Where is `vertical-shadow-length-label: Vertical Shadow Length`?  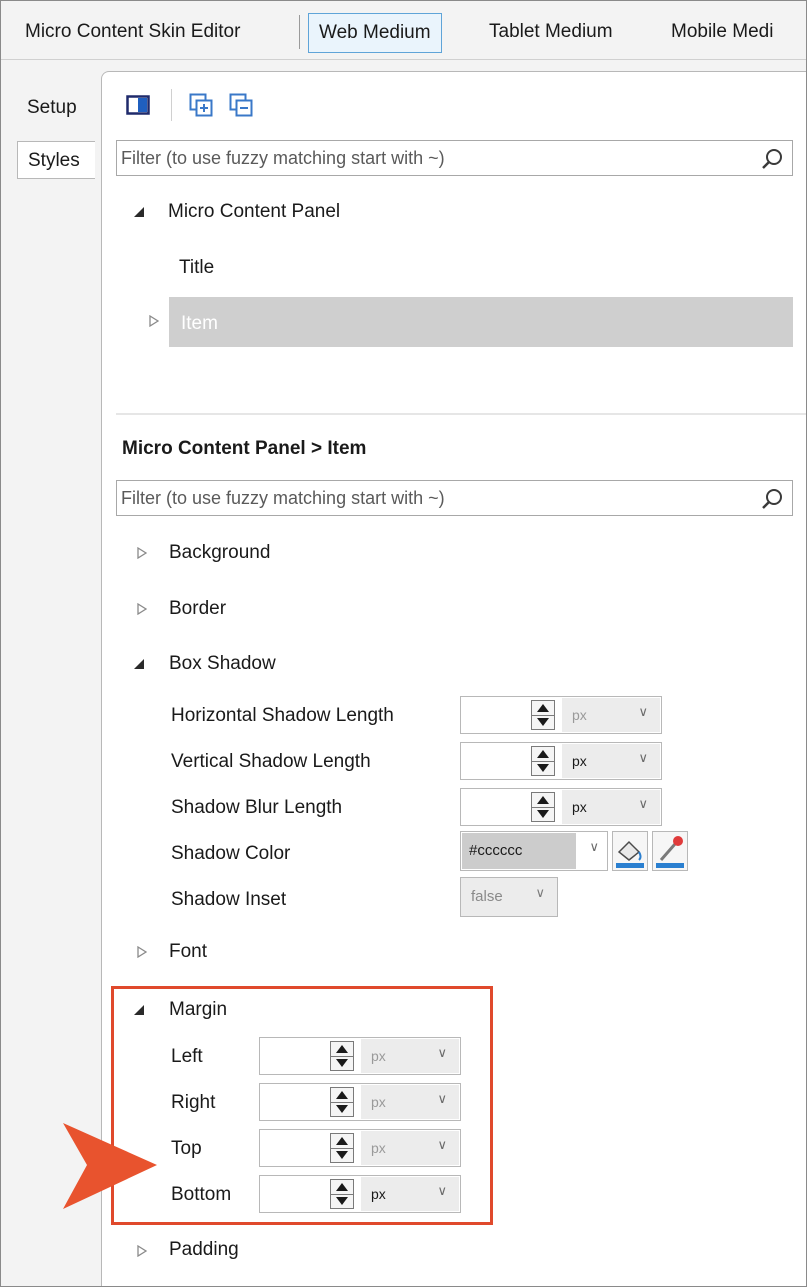 vertical-shadow-length-label: Vertical Shadow Length is located at coordinates (271, 761).